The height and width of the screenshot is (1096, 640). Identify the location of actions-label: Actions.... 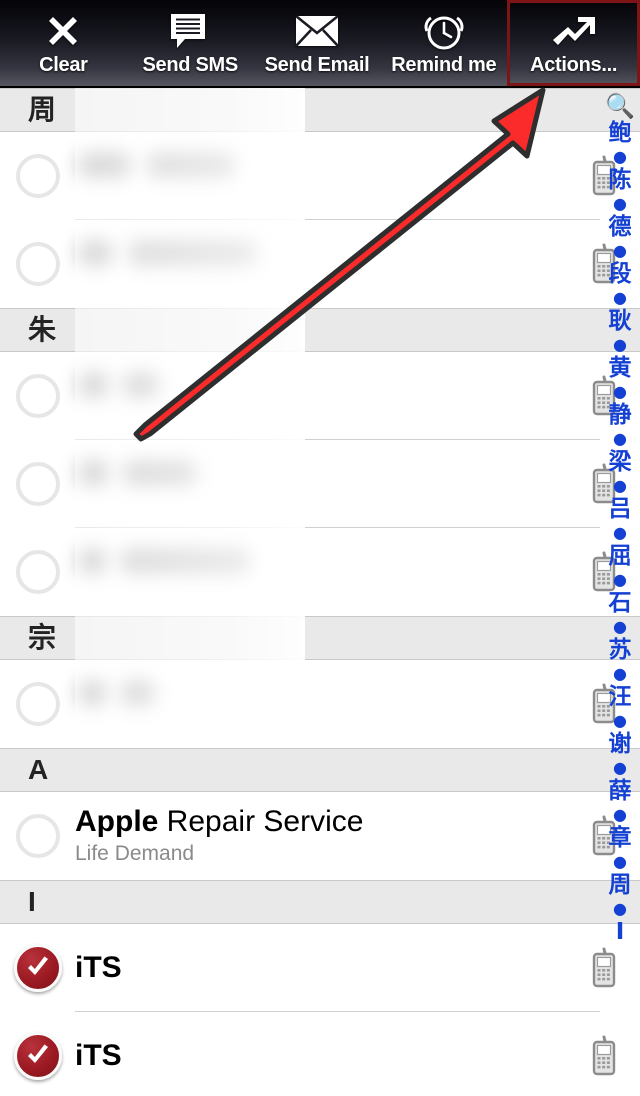
(574, 65).